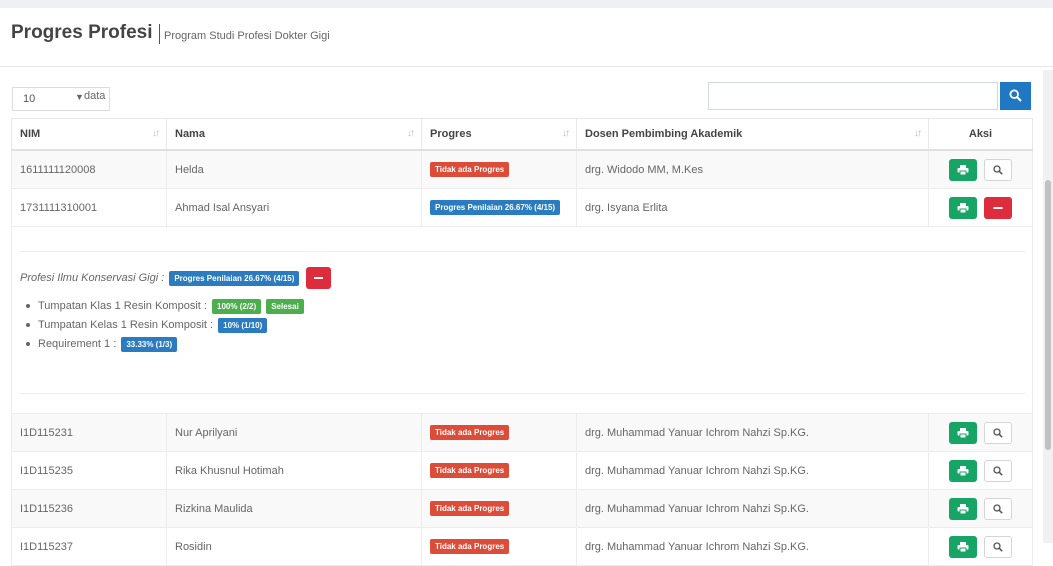 This screenshot has width=1053, height=566. What do you see at coordinates (495, 207) in the screenshot?
I see `progress-badge: Progres Penilaian 26.67% (4/15)` at bounding box center [495, 207].